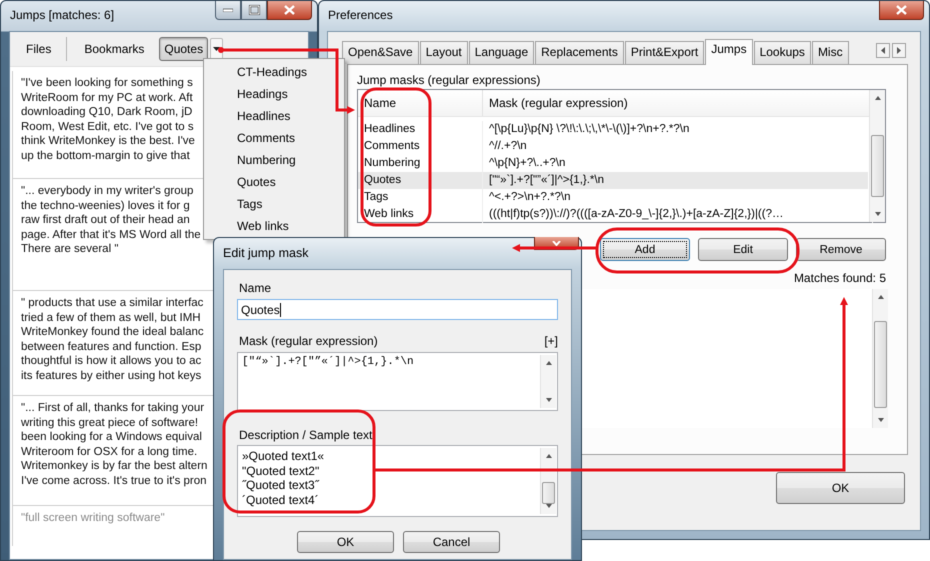 The image size is (930, 561). What do you see at coordinates (579, 52) in the screenshot?
I see `tab: Replacements` at bounding box center [579, 52].